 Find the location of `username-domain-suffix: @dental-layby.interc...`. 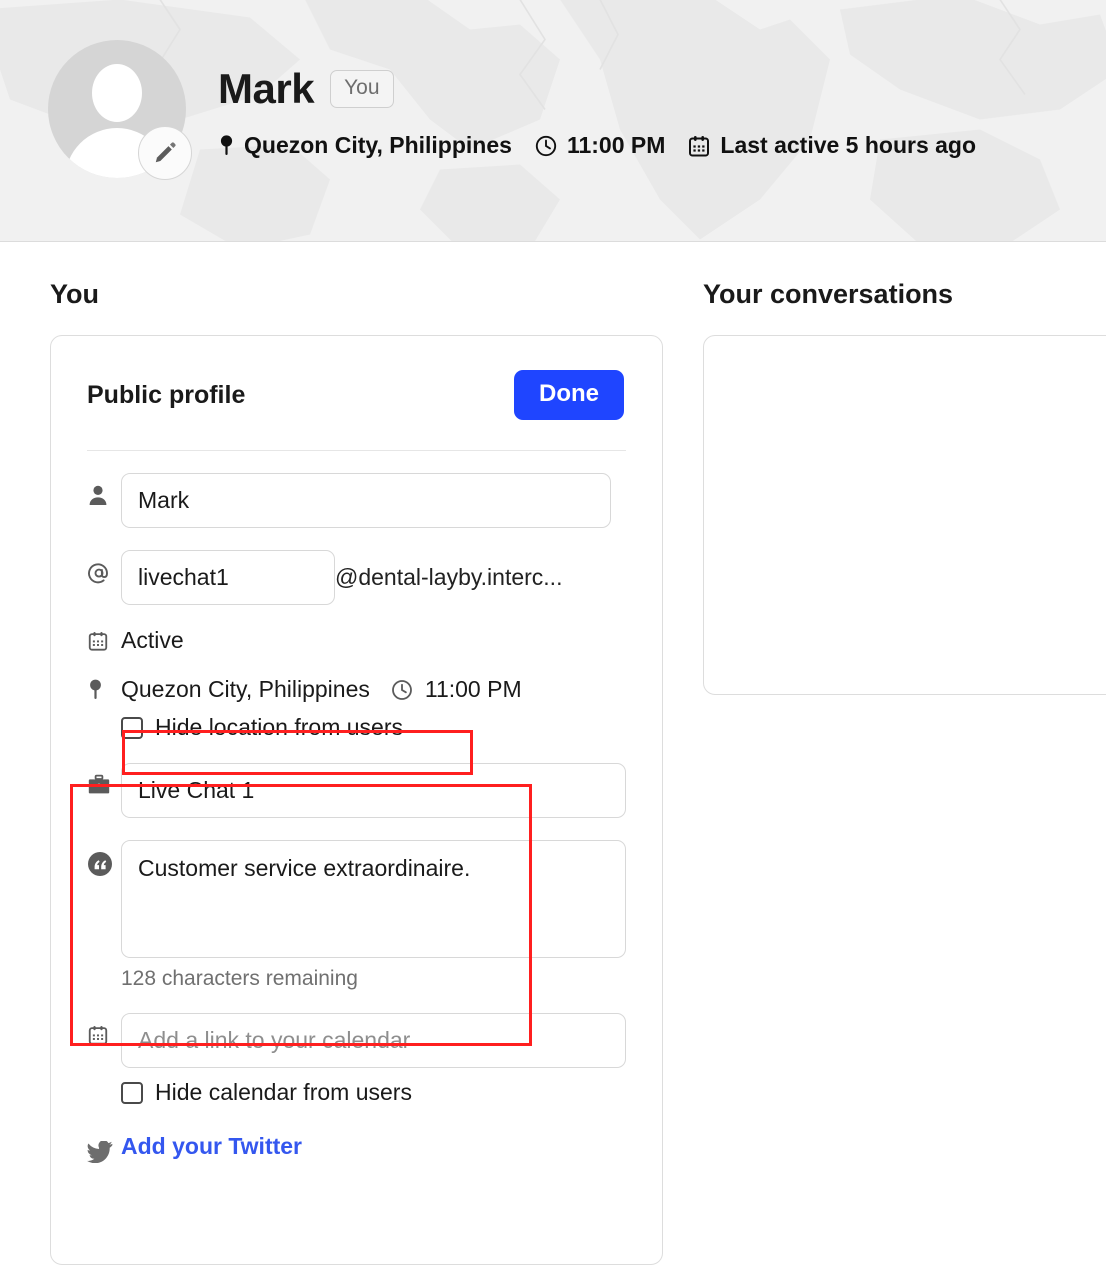

username-domain-suffix: @dental-layby.interc... is located at coordinates (449, 577).